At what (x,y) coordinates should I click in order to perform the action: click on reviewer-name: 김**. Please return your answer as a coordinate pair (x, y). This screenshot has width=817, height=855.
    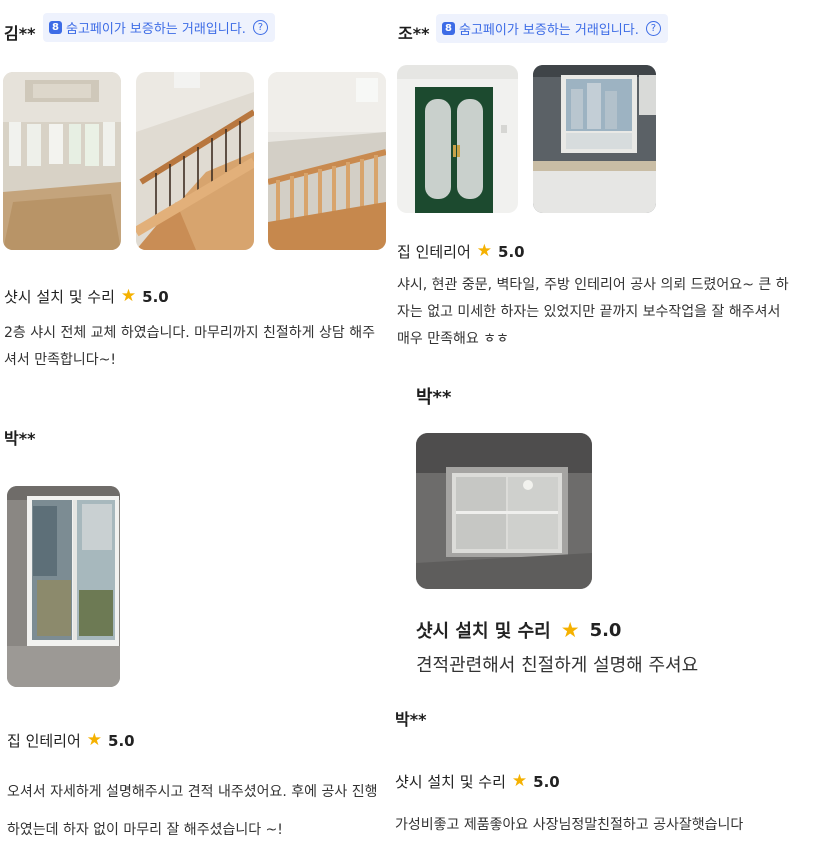
    Looking at the image, I should click on (20, 33).